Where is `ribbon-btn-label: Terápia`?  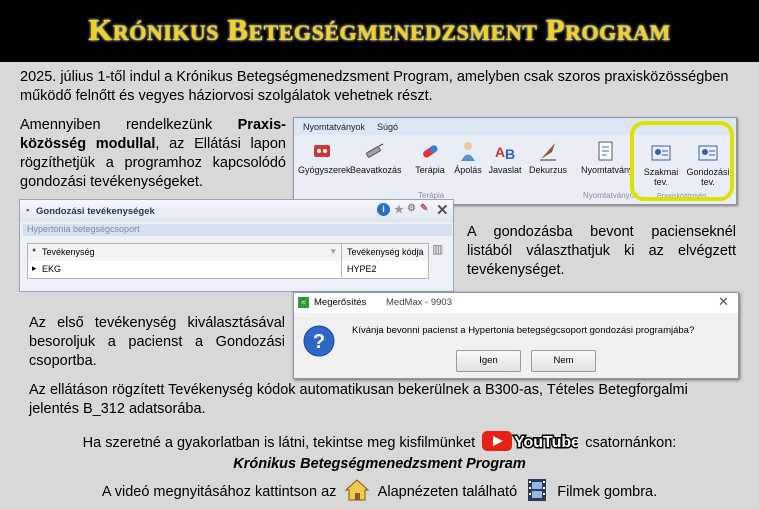
ribbon-btn-label: Terápia is located at coordinates (430, 170).